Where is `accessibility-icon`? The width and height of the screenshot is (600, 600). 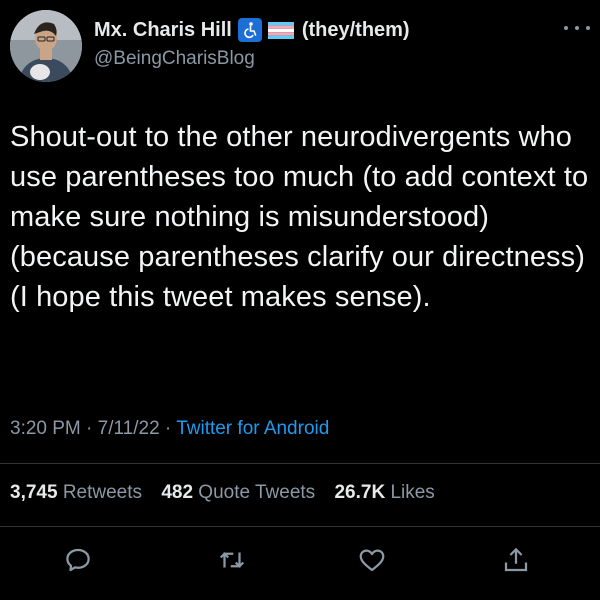 accessibility-icon is located at coordinates (249, 30).